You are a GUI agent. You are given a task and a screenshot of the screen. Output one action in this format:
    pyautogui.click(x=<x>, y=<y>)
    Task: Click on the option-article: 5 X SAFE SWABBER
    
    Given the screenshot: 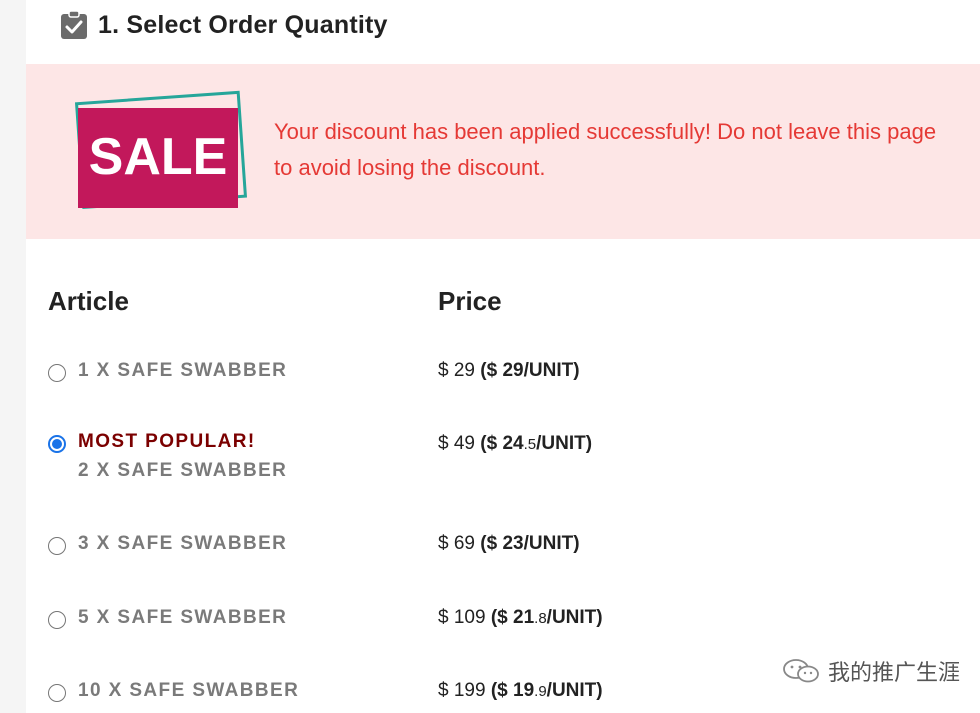 What is the action you would take?
    pyautogui.click(x=183, y=617)
    